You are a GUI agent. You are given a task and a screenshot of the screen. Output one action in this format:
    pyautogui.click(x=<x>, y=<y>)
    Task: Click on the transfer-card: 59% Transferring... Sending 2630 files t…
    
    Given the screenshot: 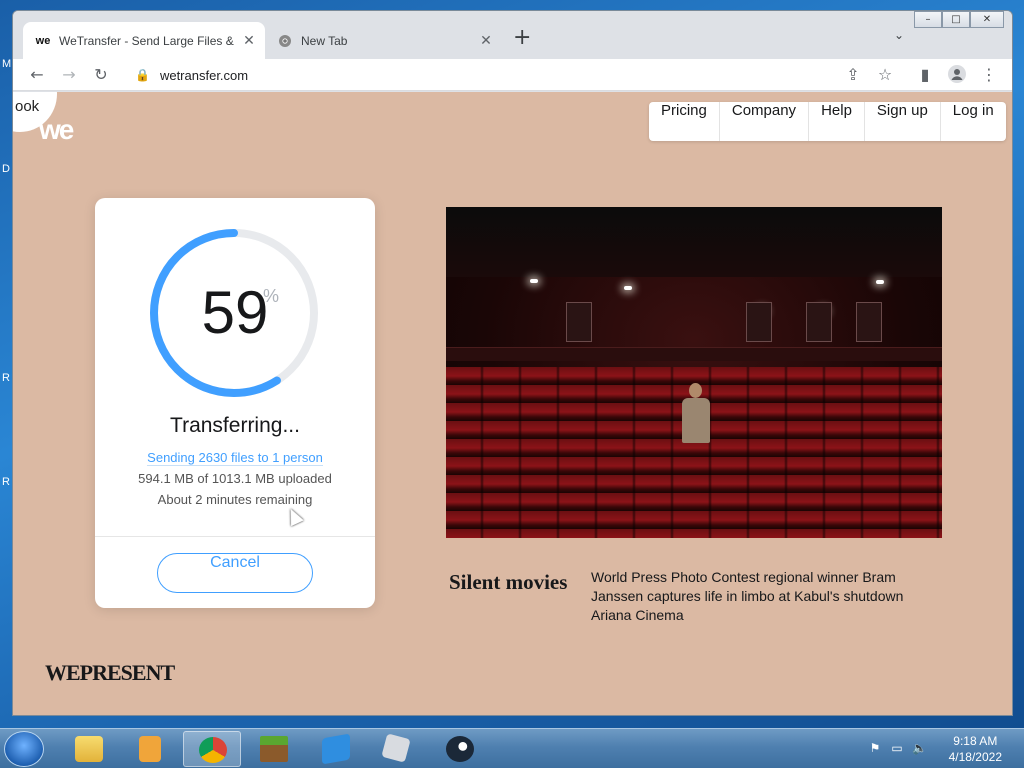 What is the action you would take?
    pyautogui.click(x=235, y=403)
    